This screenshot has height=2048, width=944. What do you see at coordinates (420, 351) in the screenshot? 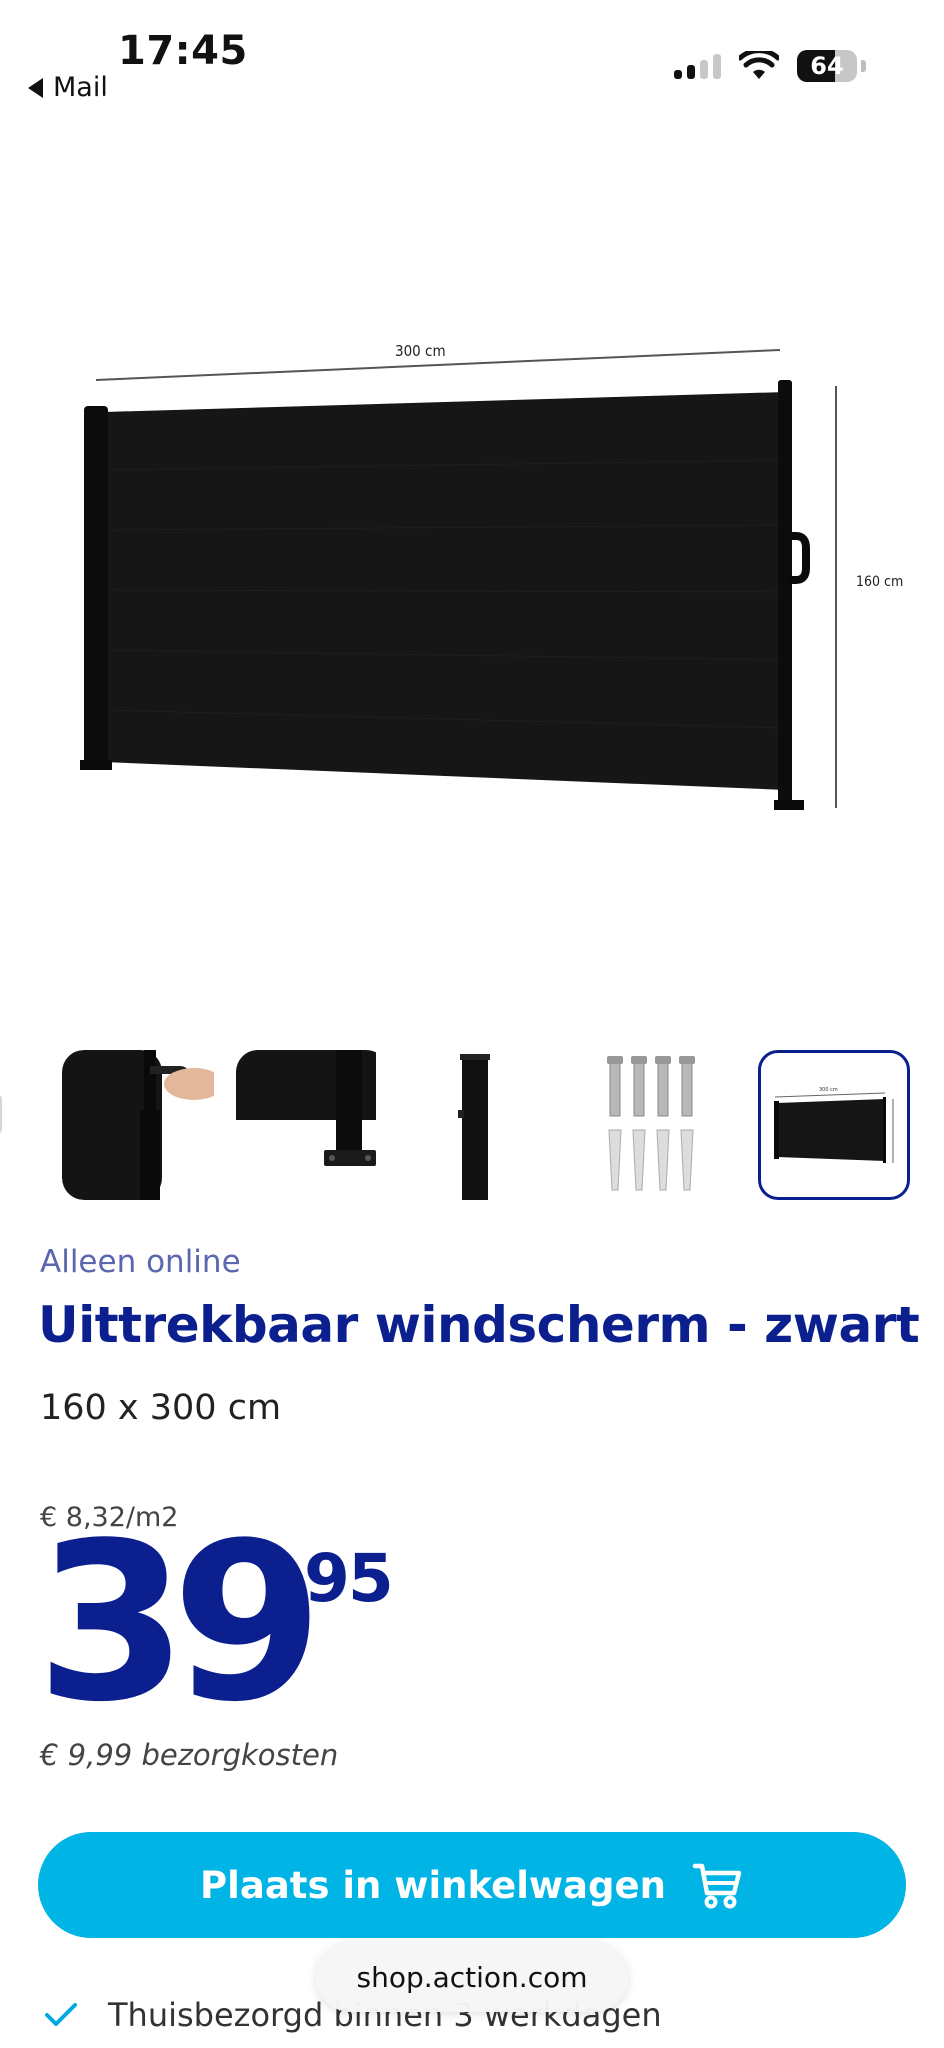
I see `width-dimension-label: 300 cm` at bounding box center [420, 351].